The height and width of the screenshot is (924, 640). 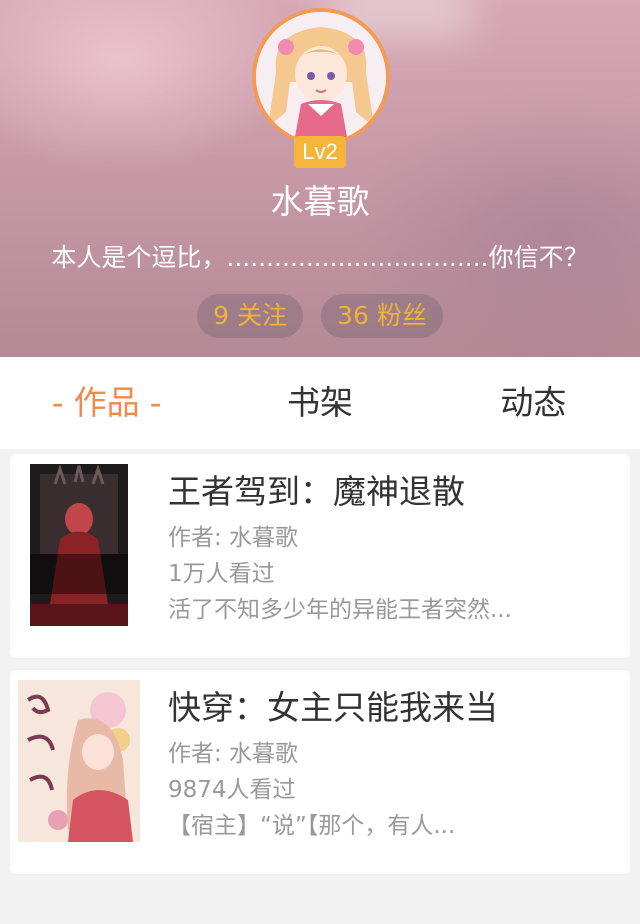 I want to click on followers-label: 粉丝, so click(x=401, y=315).